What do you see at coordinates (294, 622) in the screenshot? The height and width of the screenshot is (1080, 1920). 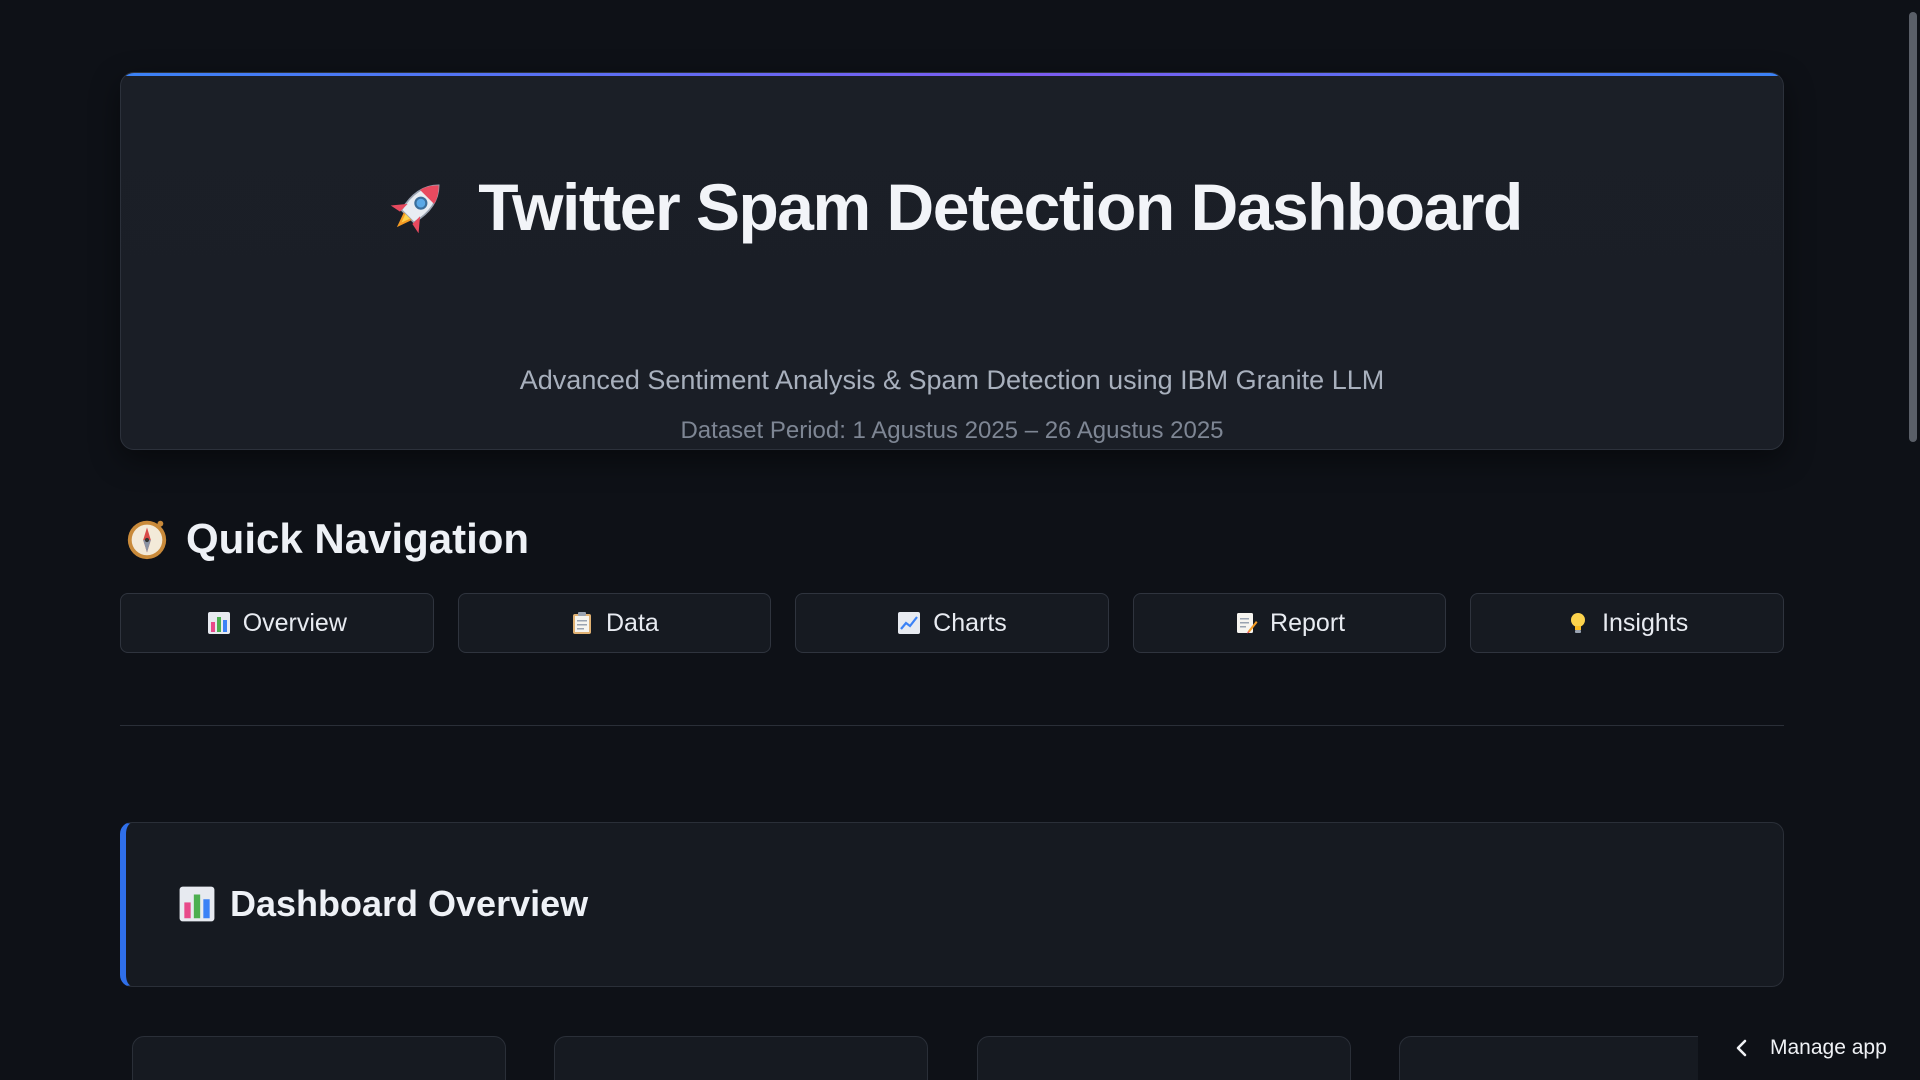 I see `overview-button-label: Overview` at bounding box center [294, 622].